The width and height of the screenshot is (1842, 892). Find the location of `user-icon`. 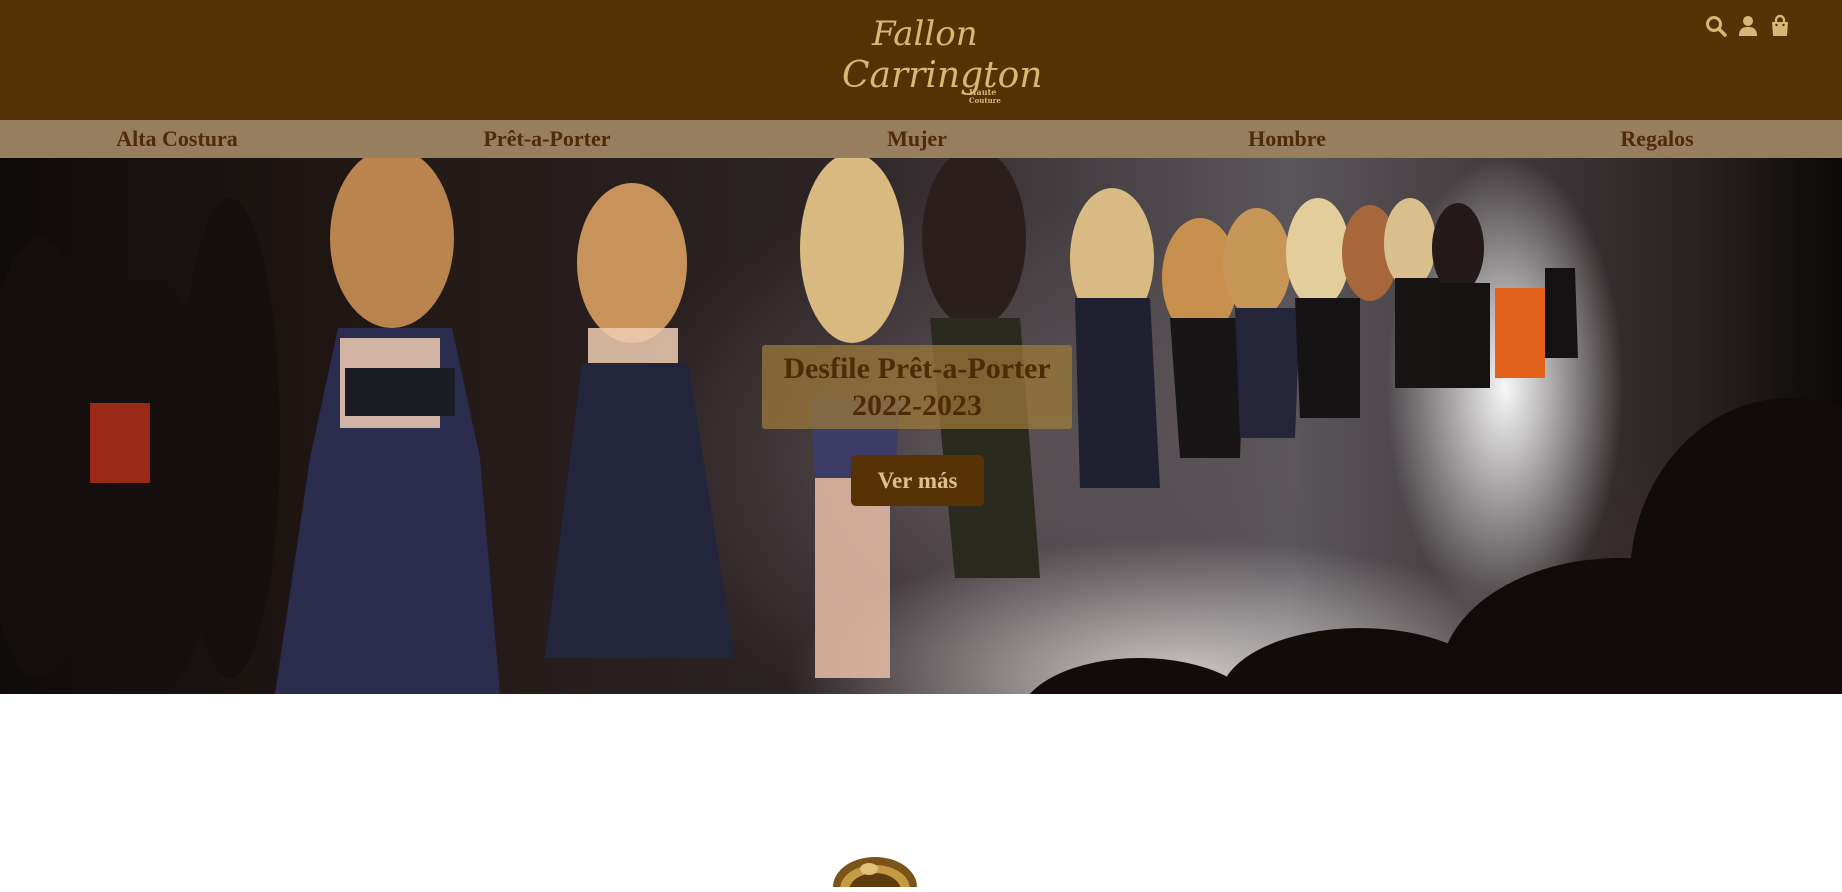

user-icon is located at coordinates (1748, 26).